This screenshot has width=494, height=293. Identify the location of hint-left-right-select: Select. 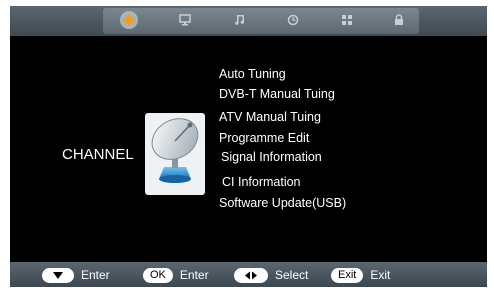
(271, 275).